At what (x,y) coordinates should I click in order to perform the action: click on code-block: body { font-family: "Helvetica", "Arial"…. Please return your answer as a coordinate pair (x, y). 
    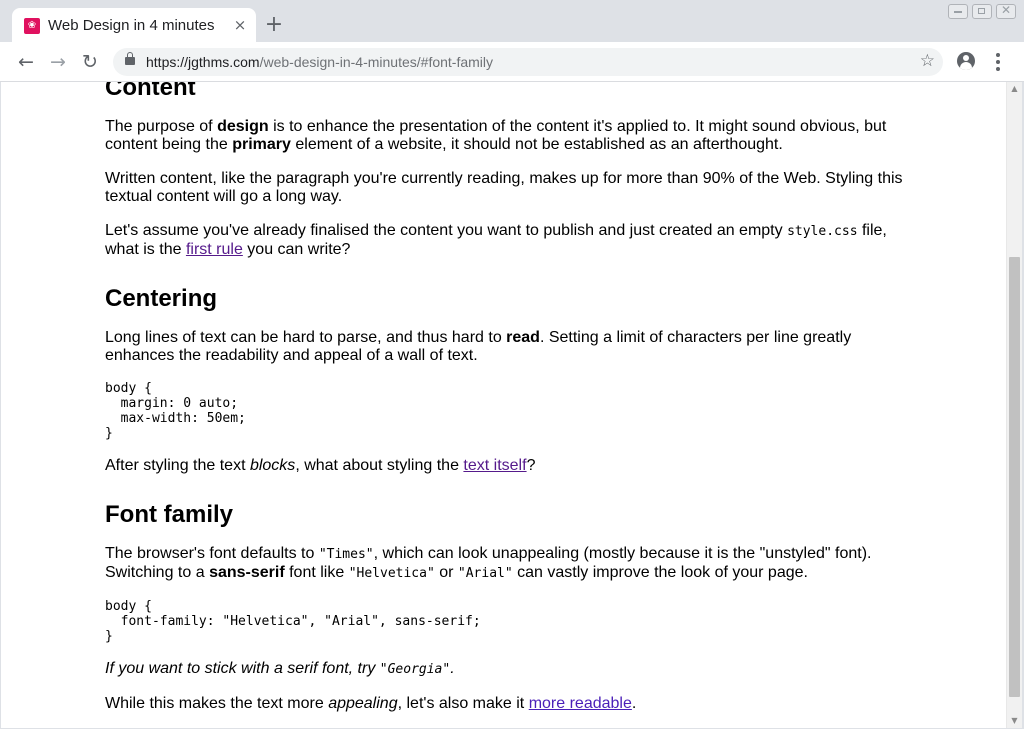
    Looking at the image, I should click on (293, 621).